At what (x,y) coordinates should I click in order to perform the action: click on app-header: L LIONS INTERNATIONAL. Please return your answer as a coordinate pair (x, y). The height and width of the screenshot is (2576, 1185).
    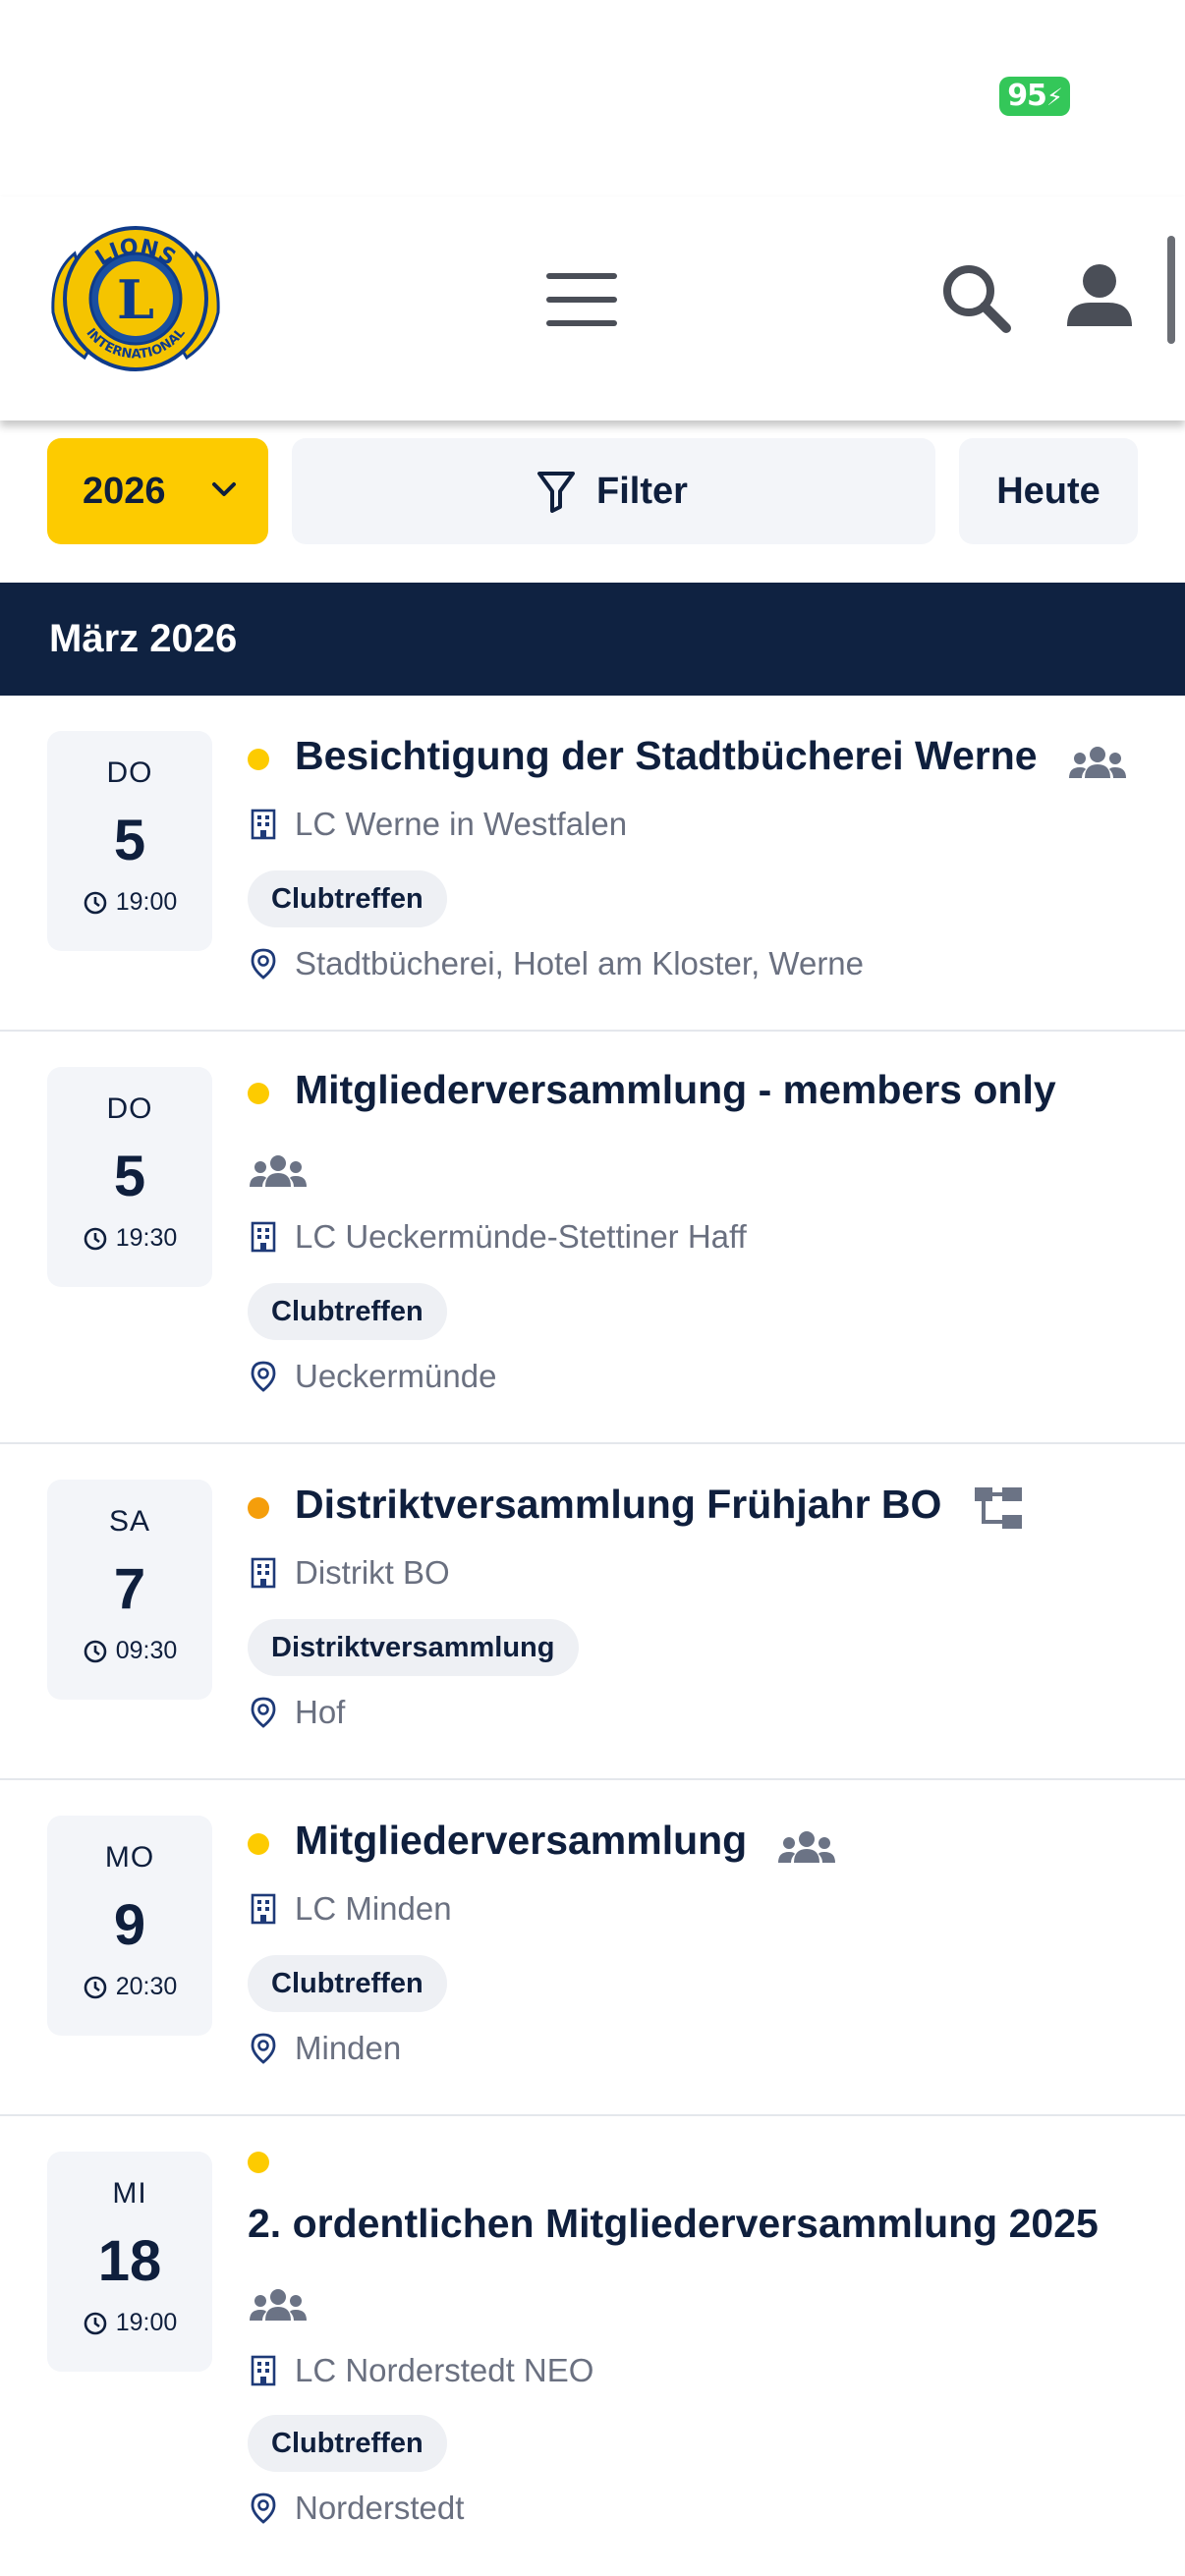
    Looking at the image, I should click on (592, 308).